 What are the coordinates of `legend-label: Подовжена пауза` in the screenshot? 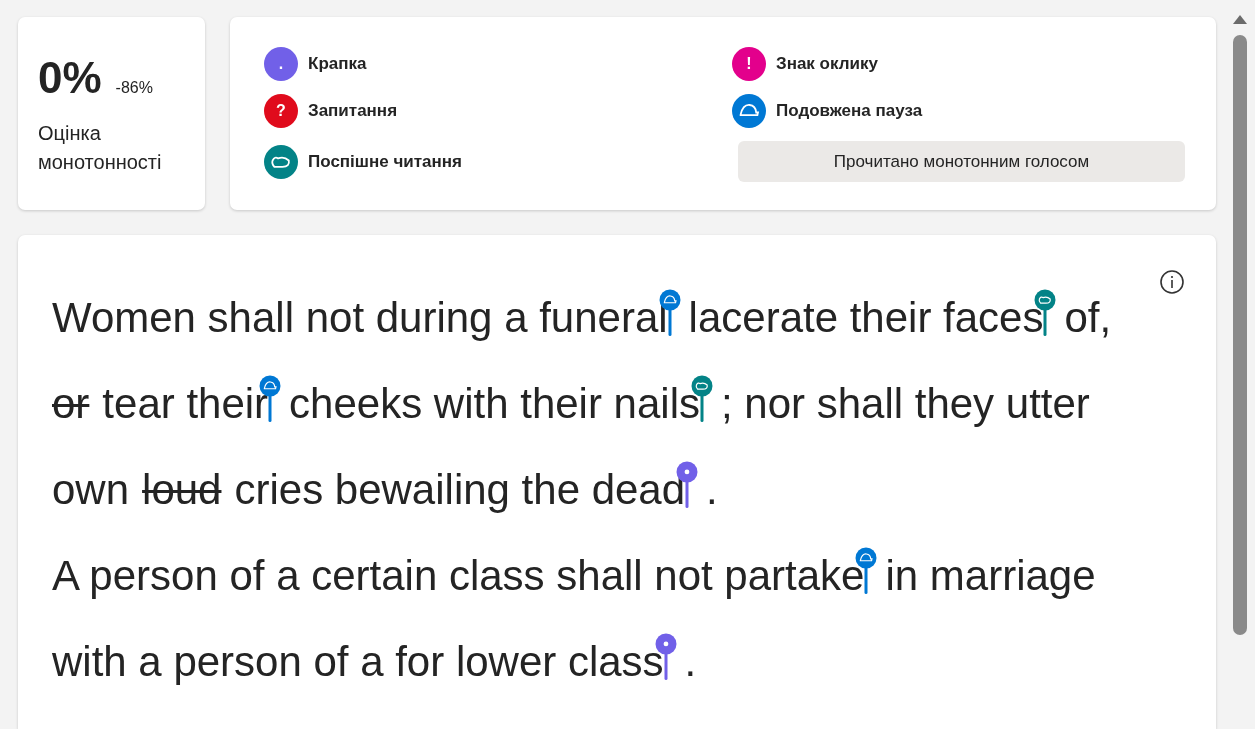 It's located at (849, 111).